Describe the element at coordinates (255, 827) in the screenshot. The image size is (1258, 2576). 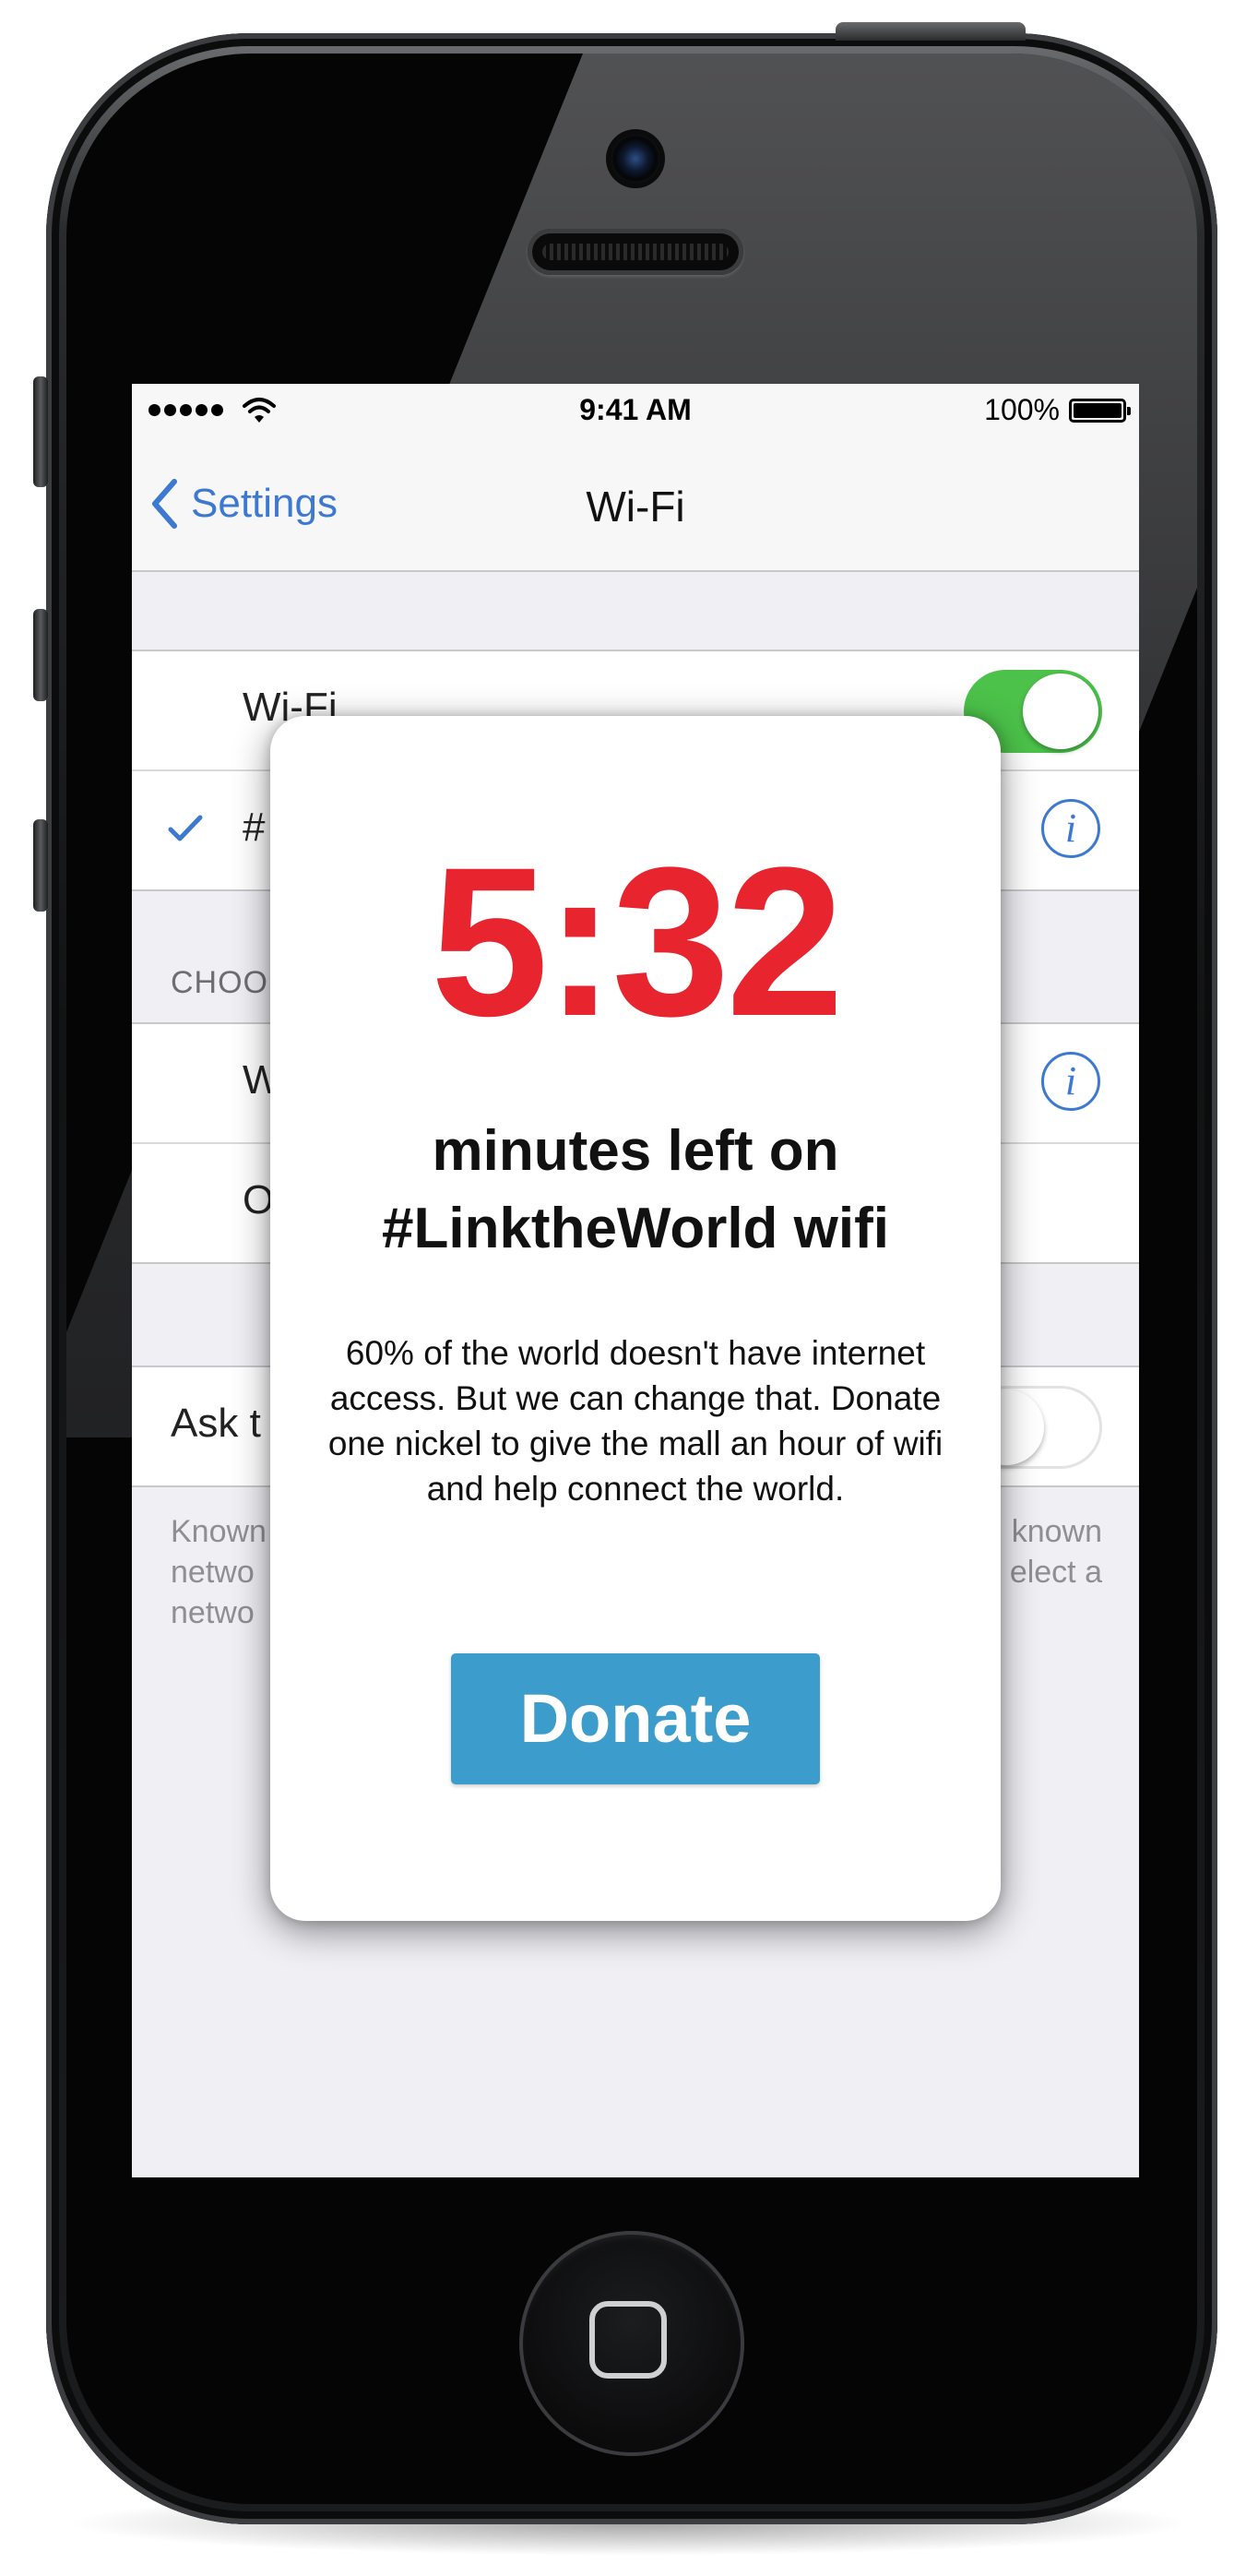
I see `connected-network-name: #` at that location.